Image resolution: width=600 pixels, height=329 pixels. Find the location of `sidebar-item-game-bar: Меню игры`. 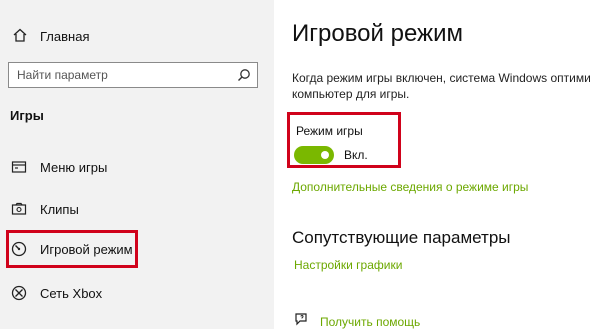

sidebar-item-game-bar: Меню игры is located at coordinates (58, 167).